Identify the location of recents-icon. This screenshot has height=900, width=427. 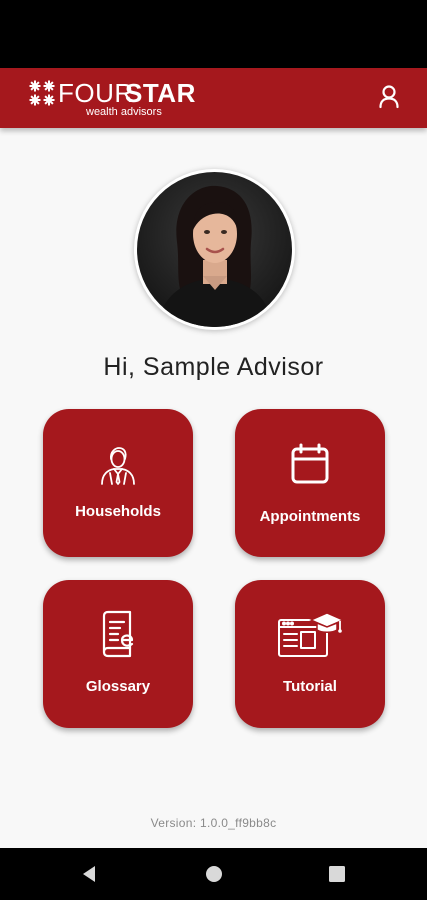
(337, 874).